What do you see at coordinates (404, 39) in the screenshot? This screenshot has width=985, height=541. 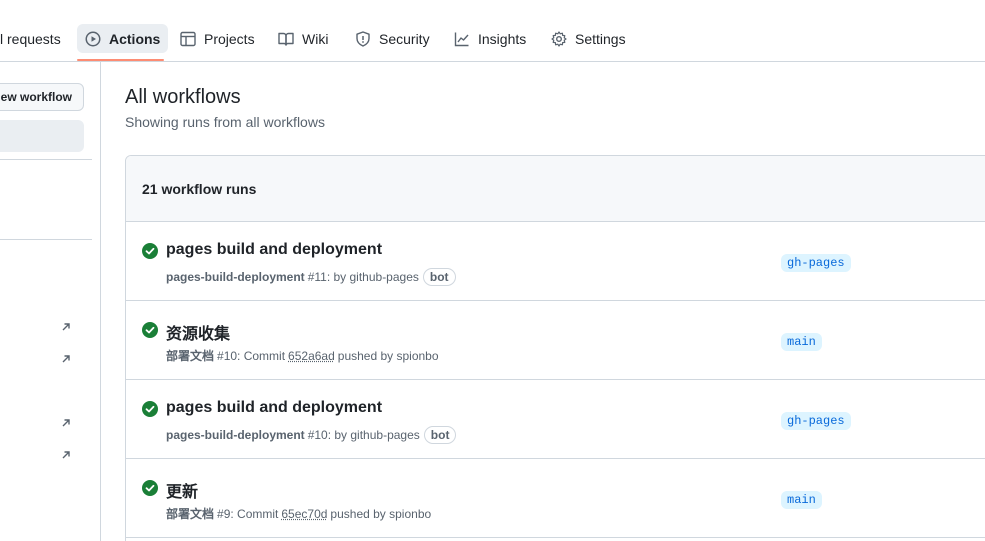 I see `tab-label: Security` at bounding box center [404, 39].